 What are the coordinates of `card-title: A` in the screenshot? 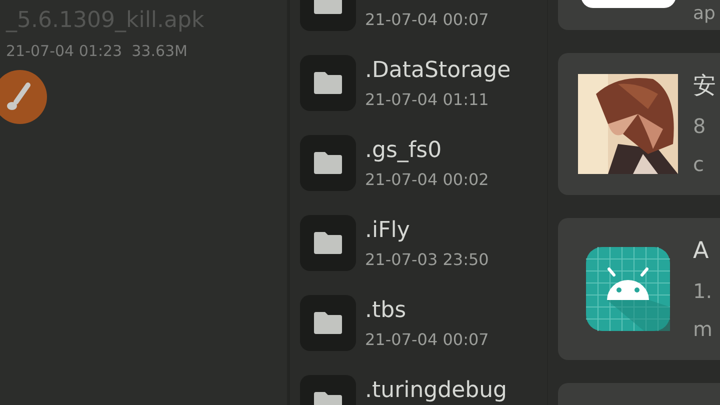 It's located at (701, 251).